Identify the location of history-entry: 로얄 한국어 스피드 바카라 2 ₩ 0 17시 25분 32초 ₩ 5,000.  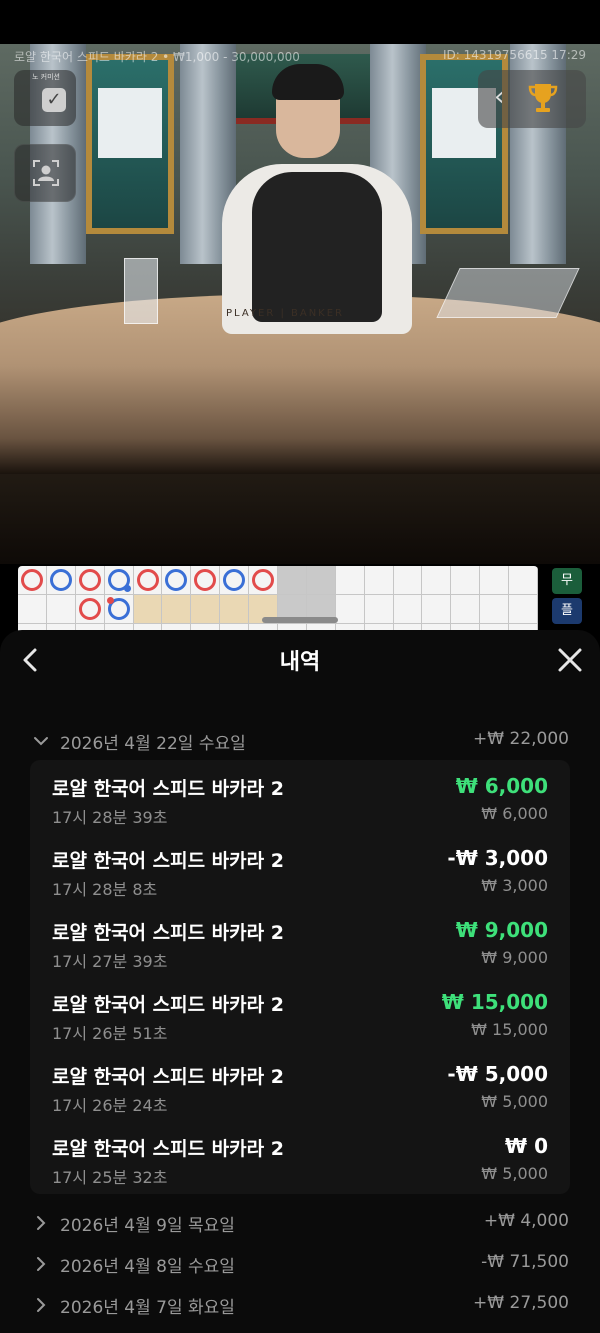
(300, 1162).